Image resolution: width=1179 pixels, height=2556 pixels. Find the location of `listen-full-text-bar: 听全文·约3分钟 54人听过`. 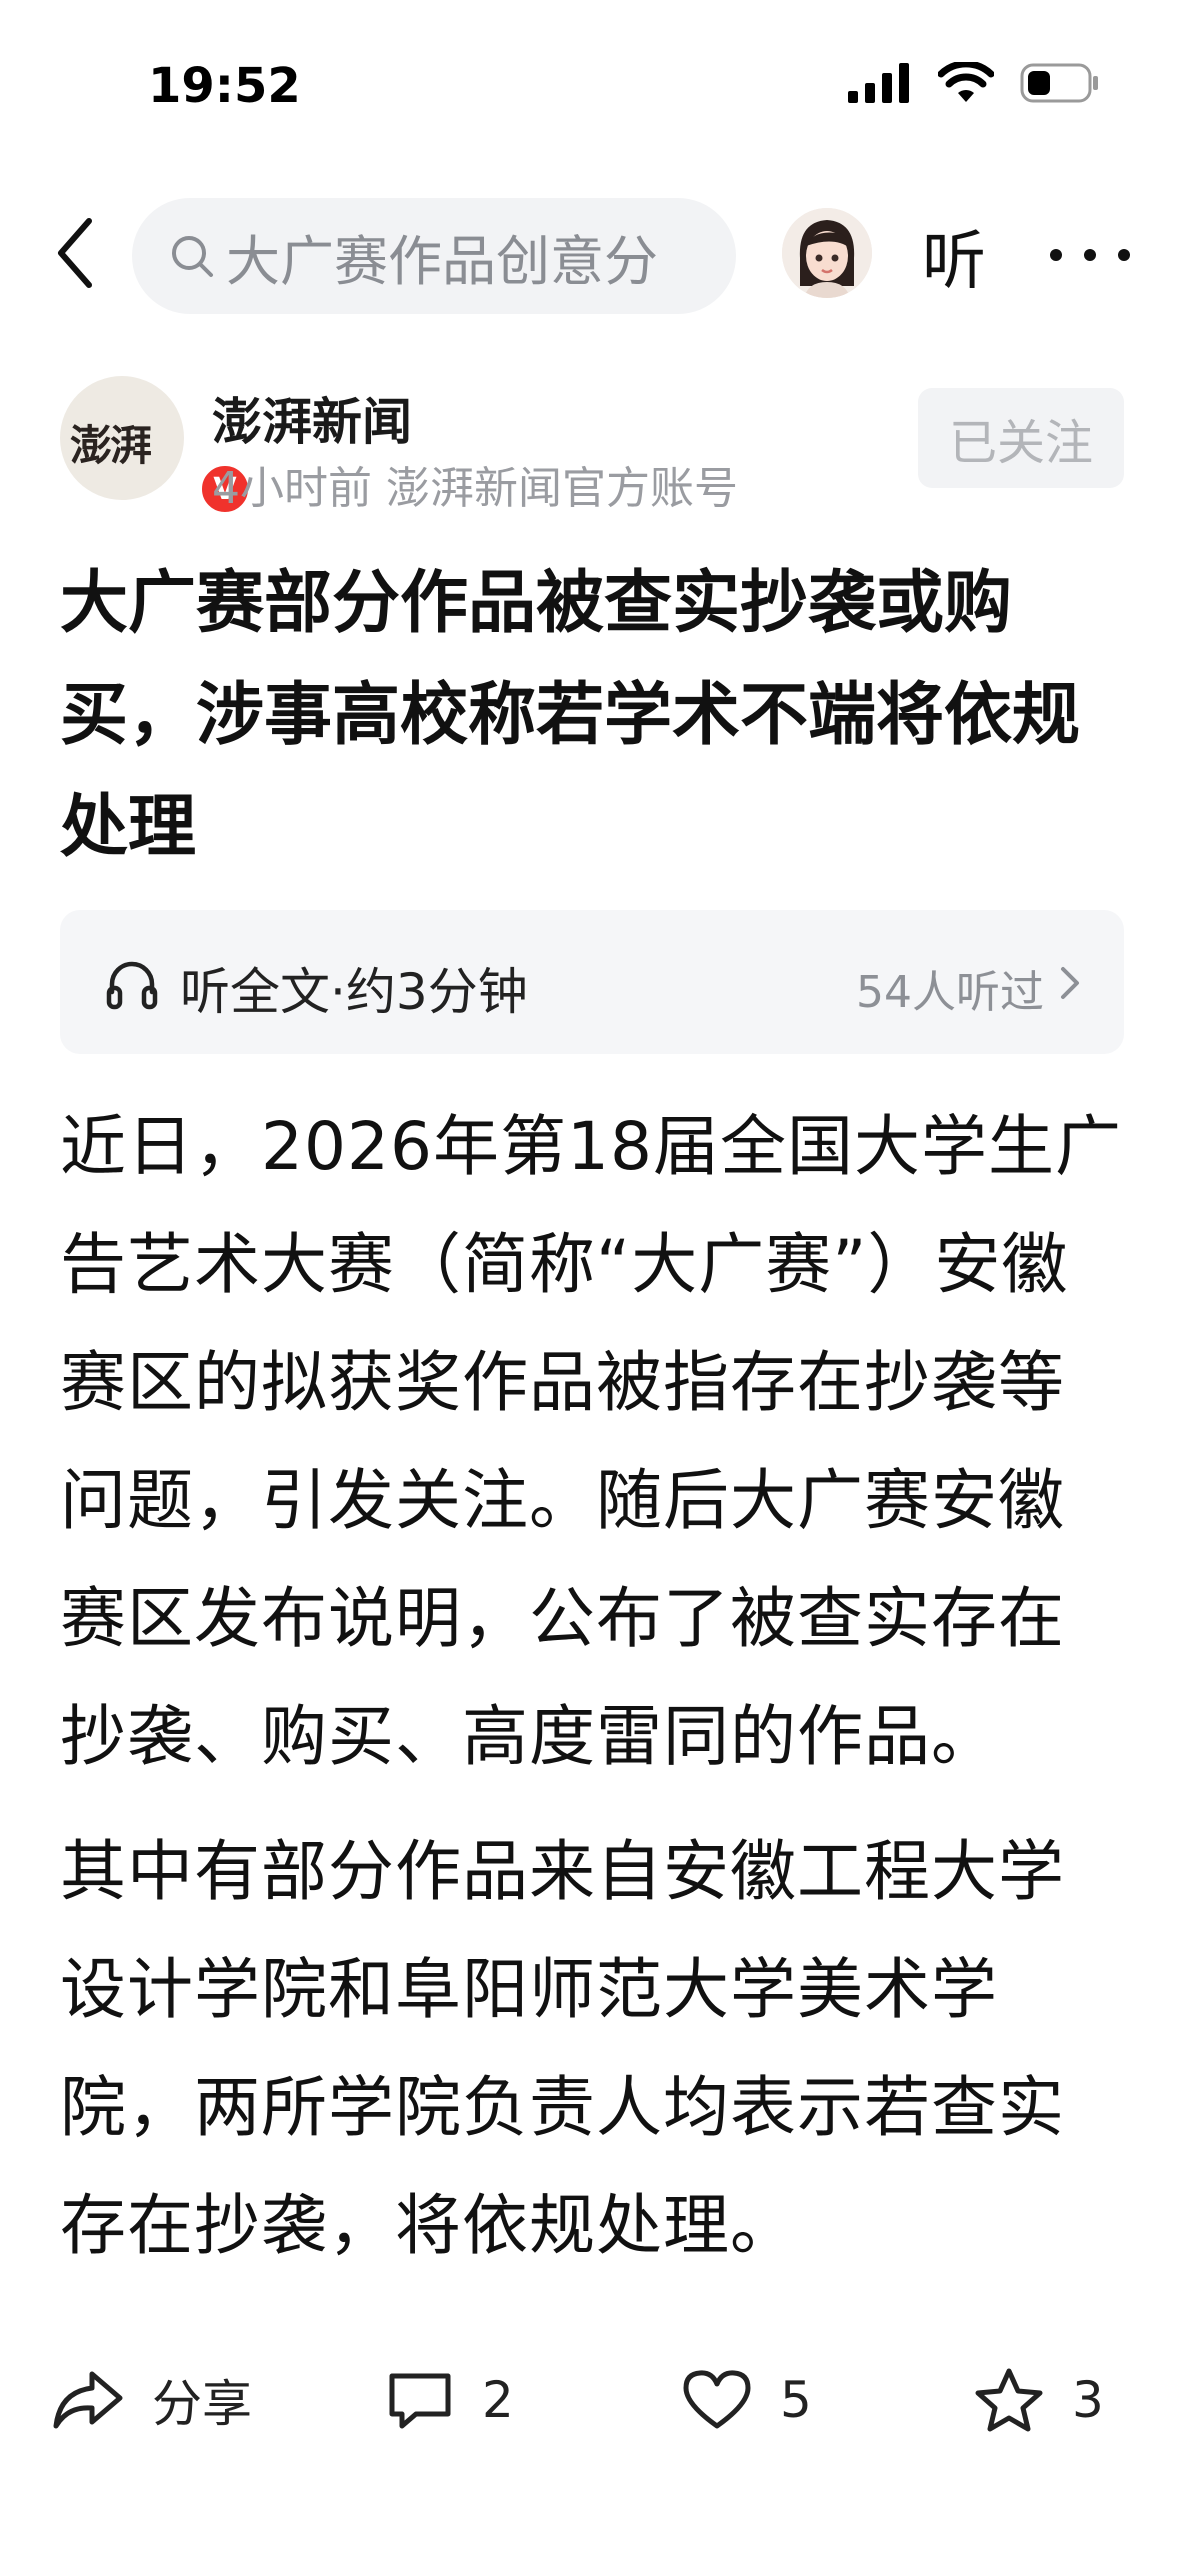

listen-full-text-bar: 听全文·约3分钟 54人听过 is located at coordinates (592, 982).